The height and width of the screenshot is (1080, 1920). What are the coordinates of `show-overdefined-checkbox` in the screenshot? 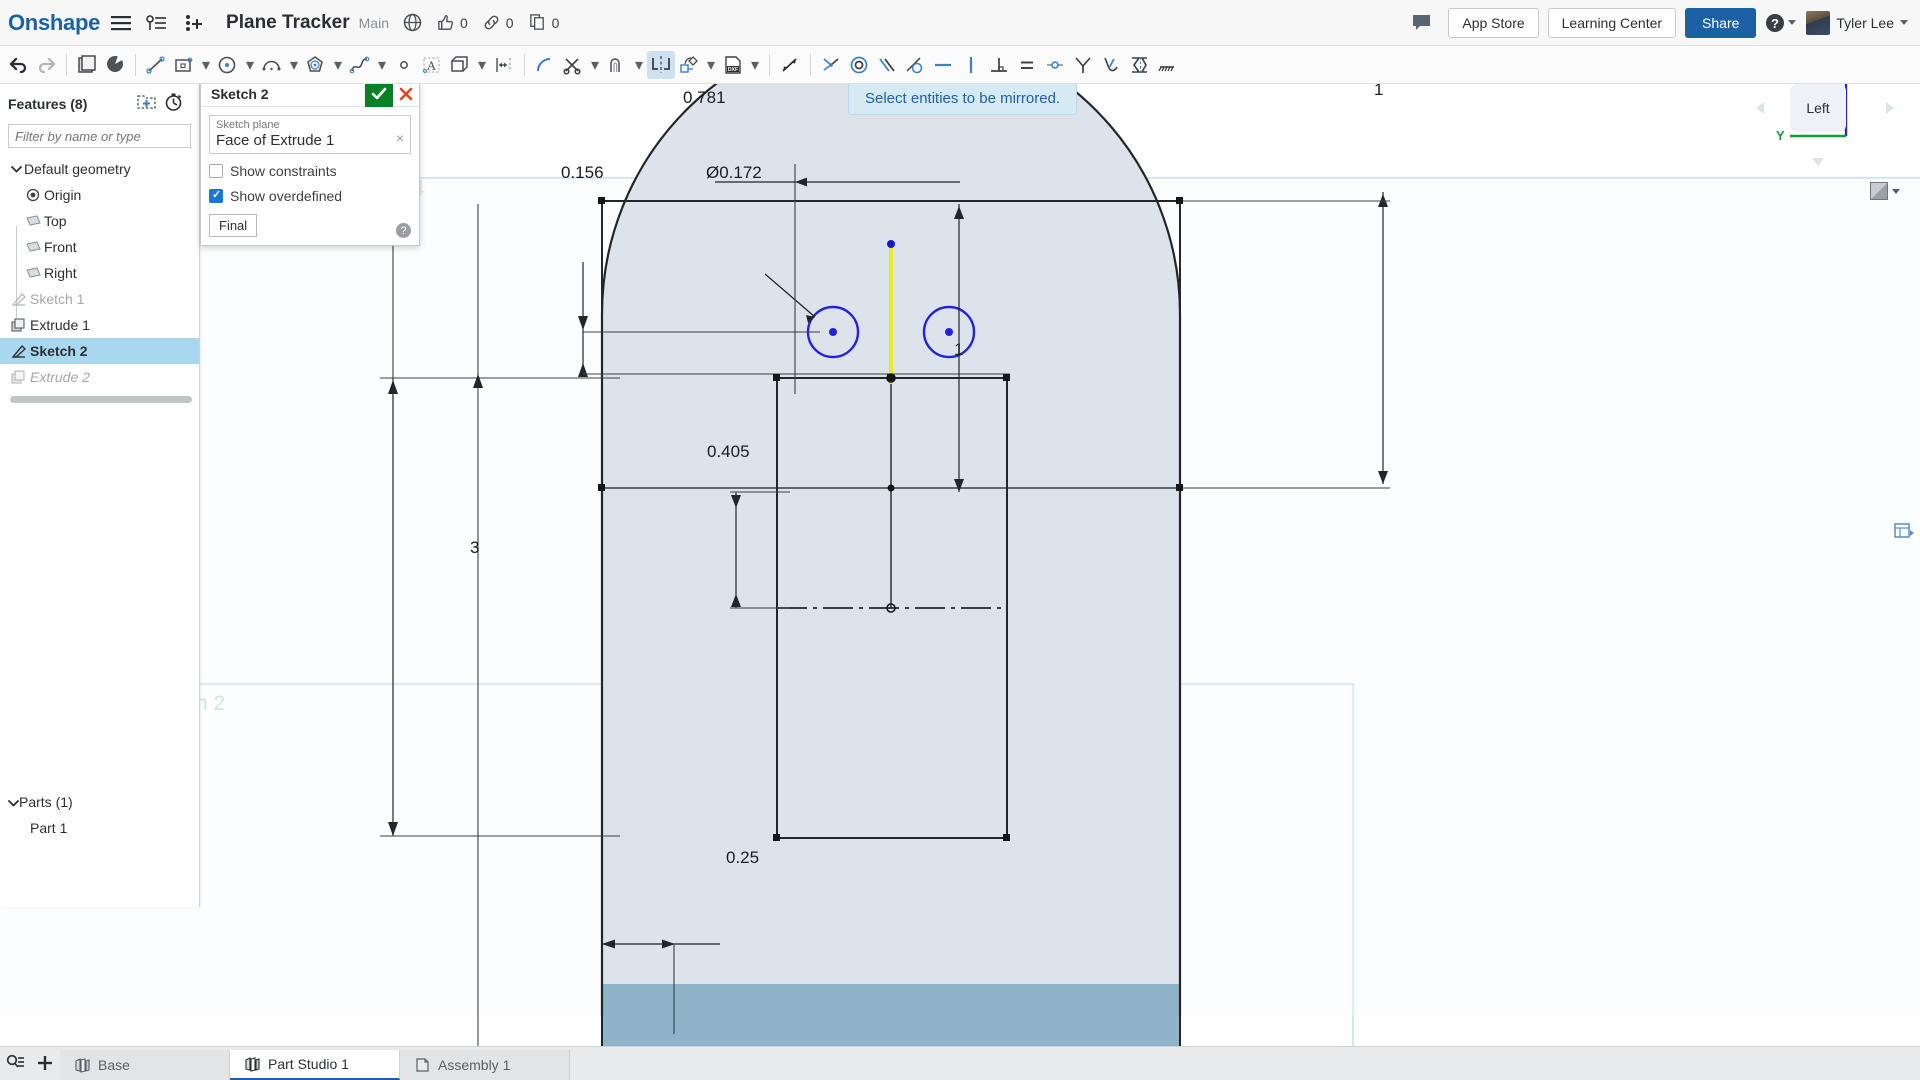 It's located at (216, 195).